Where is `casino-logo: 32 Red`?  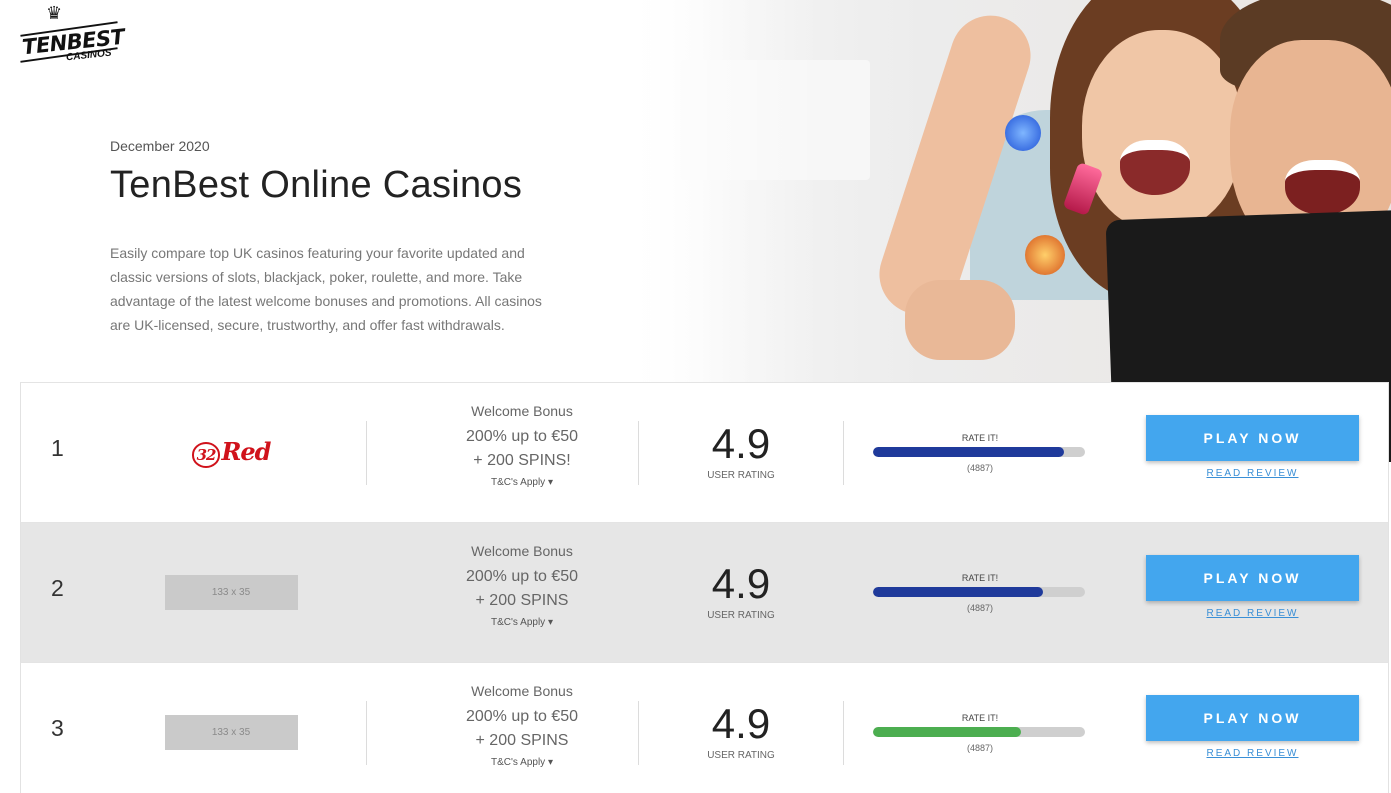
casino-logo: 32 Red is located at coordinates (231, 452).